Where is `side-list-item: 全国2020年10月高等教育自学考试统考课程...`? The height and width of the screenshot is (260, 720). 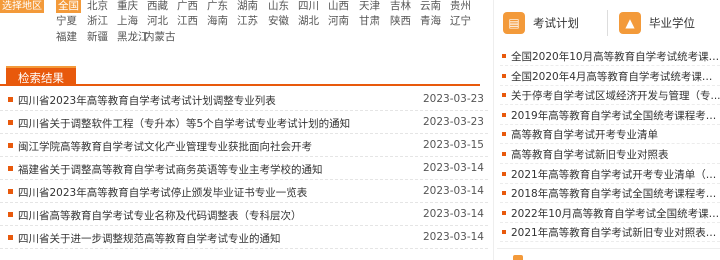
side-list-item: 全国2020年10月高等教育自学考试统考课程... is located at coordinates (610, 56).